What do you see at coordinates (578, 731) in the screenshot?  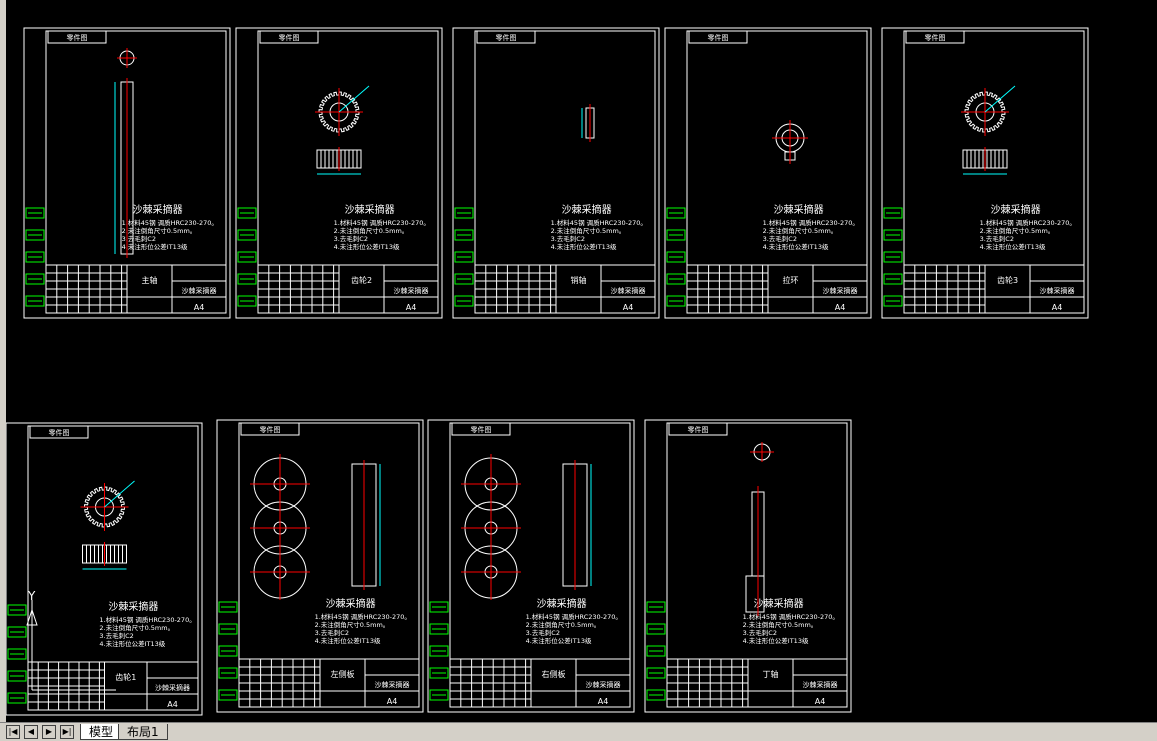 I see `layout-tab-bar: |◀ ◀ ▶ ▶| 模型 布局1` at bounding box center [578, 731].